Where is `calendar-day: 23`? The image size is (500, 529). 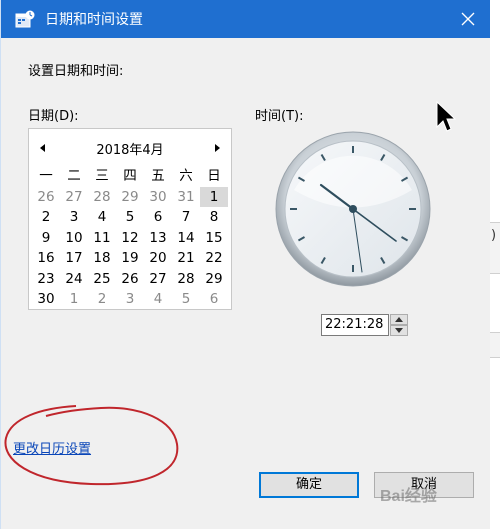
calendar-day: 23 is located at coordinates (46, 279).